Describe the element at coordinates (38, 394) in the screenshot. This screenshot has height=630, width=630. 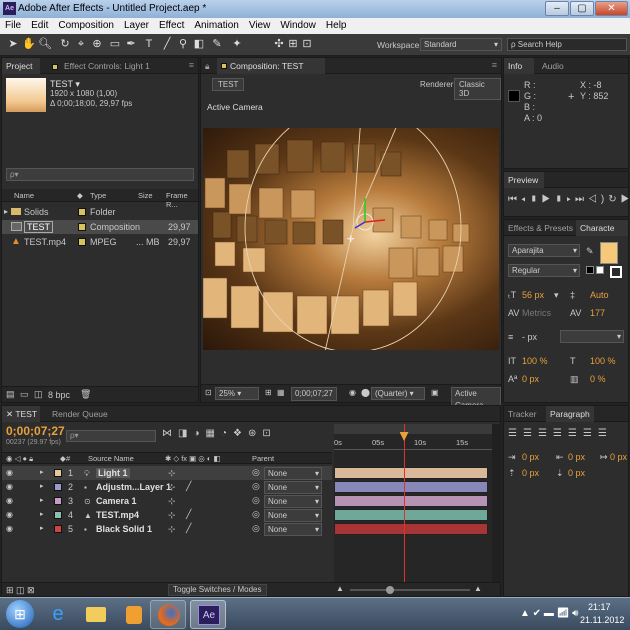
I see `new-composition-icon: ◫` at that location.